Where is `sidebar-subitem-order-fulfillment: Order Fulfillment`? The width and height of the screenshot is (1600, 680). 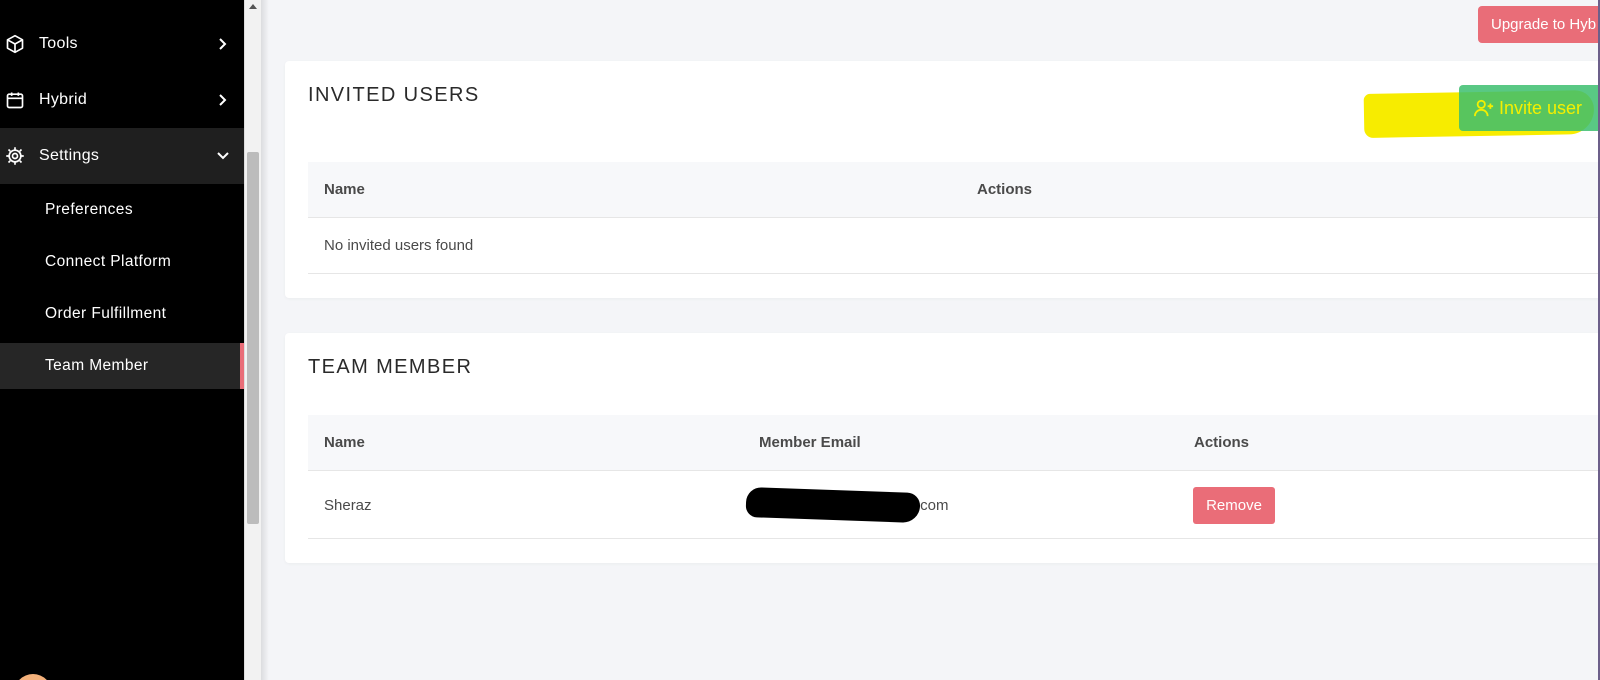
sidebar-subitem-order-fulfillment: Order Fulfillment is located at coordinates (122, 314).